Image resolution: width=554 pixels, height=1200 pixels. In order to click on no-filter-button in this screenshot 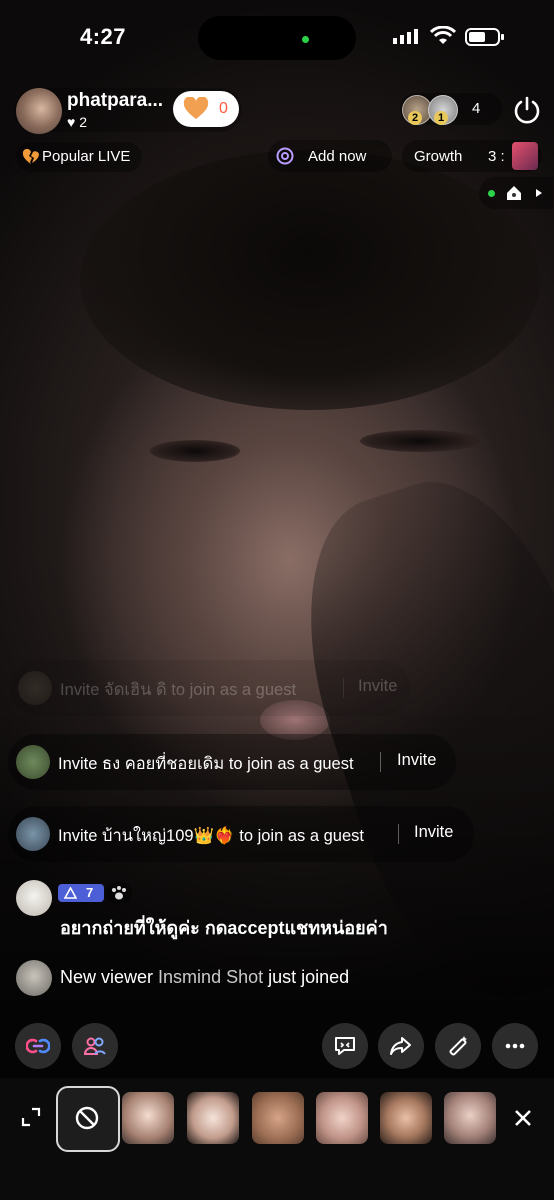, I will do `click(88, 1119)`.